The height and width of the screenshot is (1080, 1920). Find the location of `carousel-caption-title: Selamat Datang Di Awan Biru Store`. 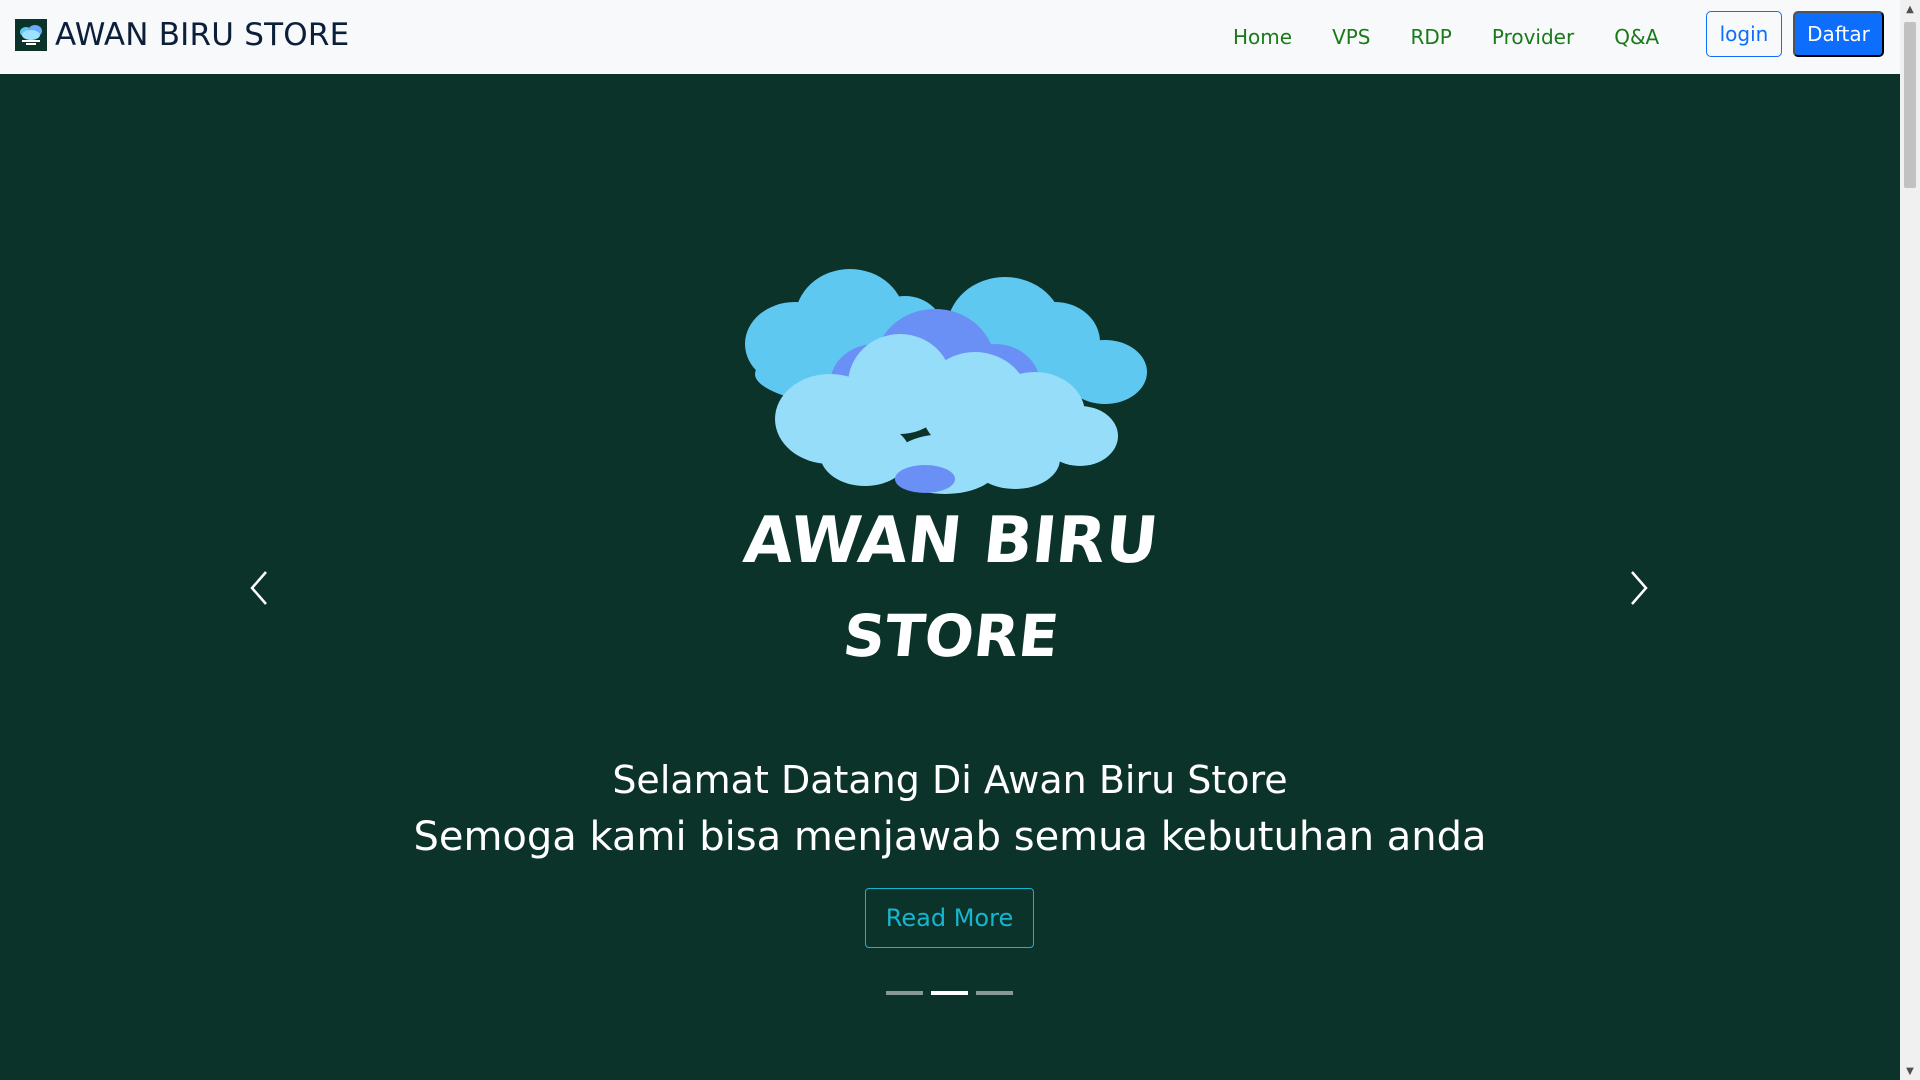

carousel-caption-title: Selamat Datang Di Awan Biru Store is located at coordinates (950, 780).